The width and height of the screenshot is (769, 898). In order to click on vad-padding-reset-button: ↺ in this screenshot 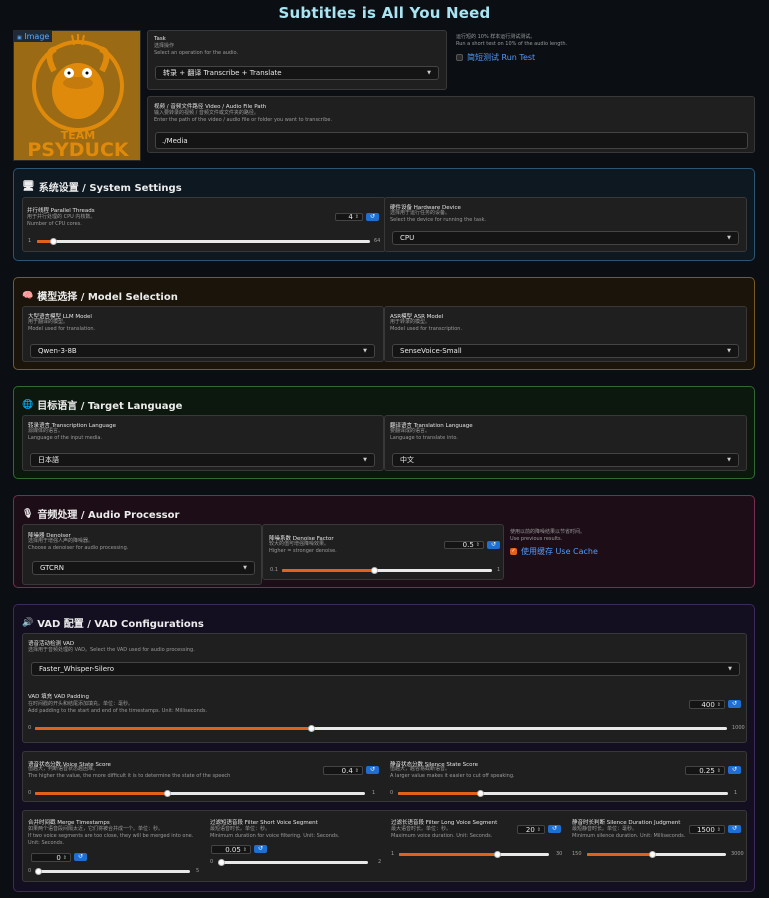, I will do `click(734, 704)`.